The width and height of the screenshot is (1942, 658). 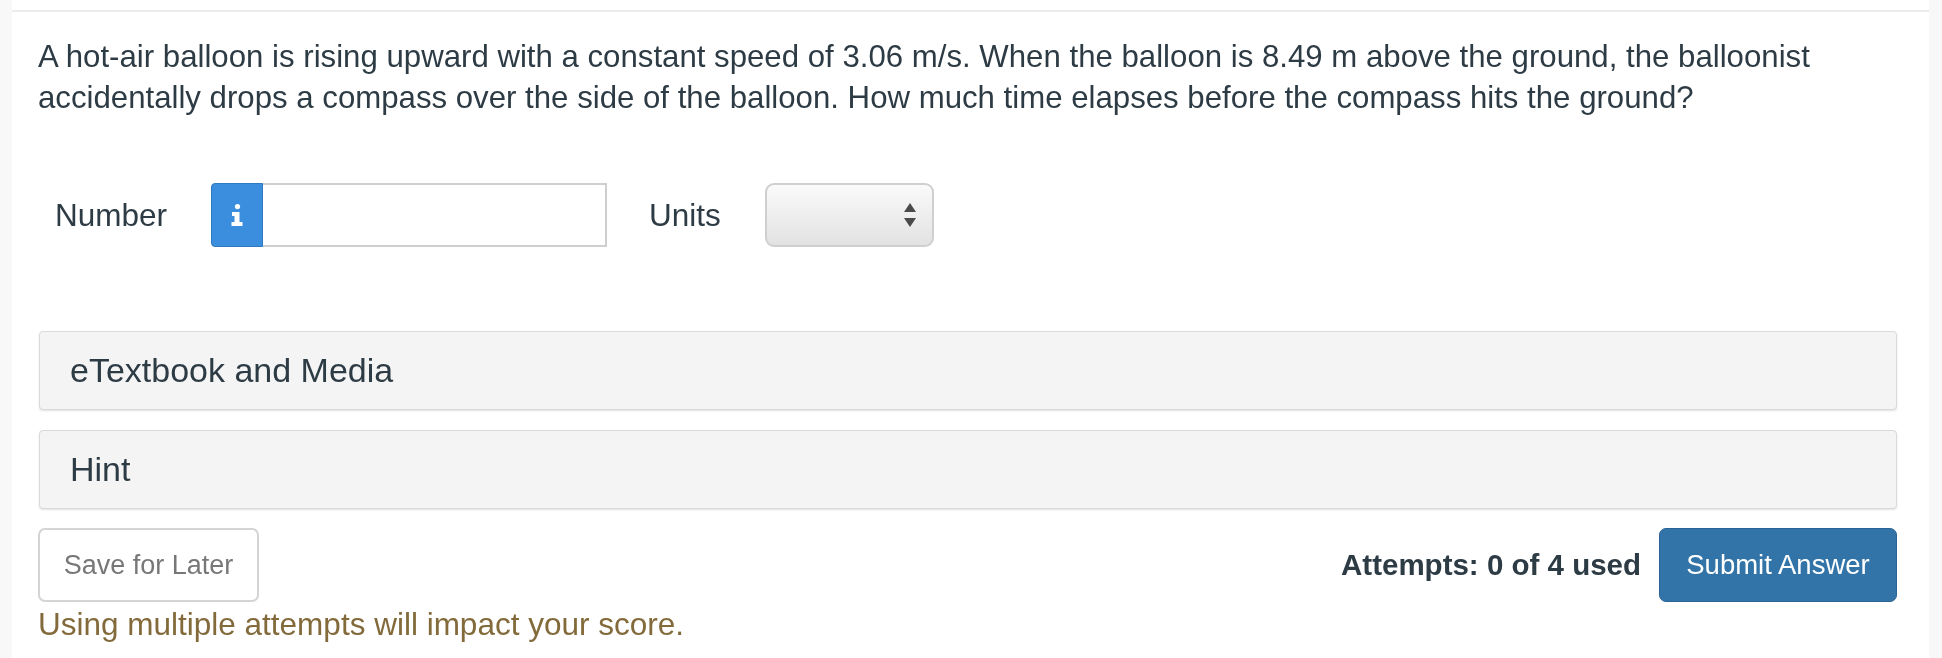 I want to click on collapsible-panel-header: eTextbook and Media, so click(x=968, y=370).